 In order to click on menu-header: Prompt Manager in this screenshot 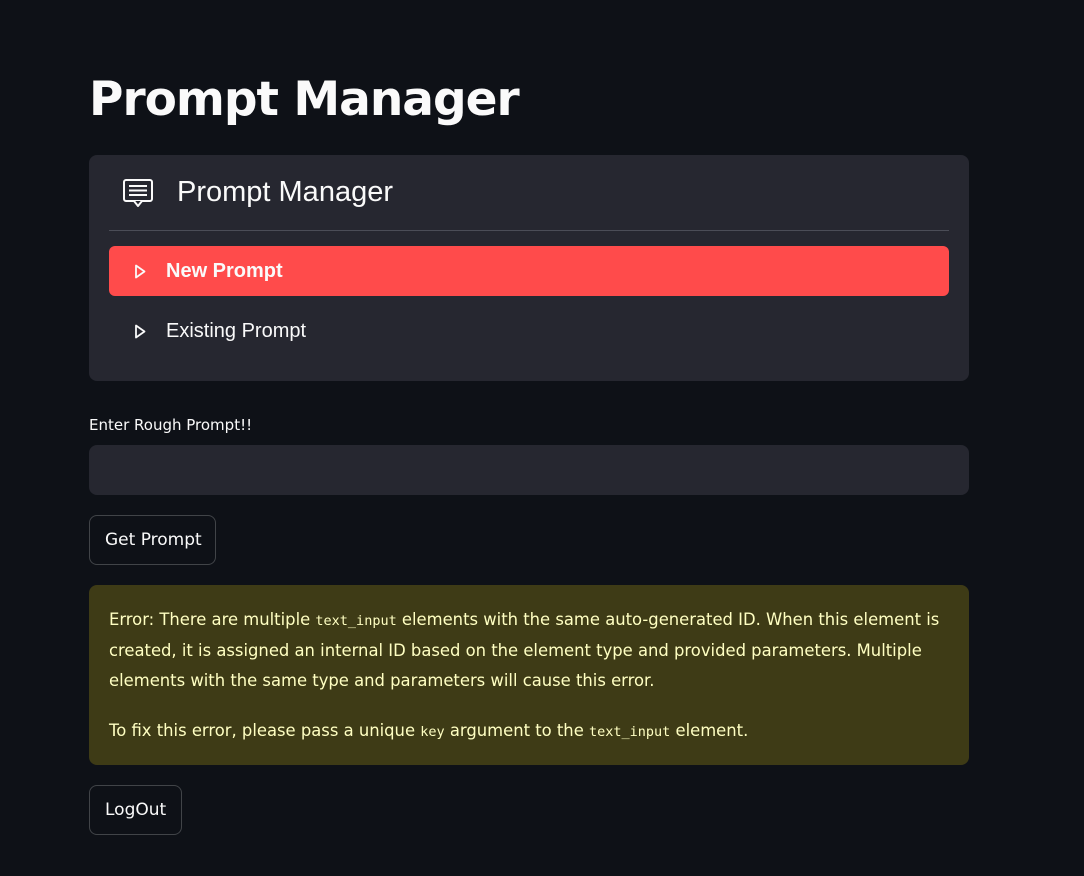, I will do `click(529, 193)`.